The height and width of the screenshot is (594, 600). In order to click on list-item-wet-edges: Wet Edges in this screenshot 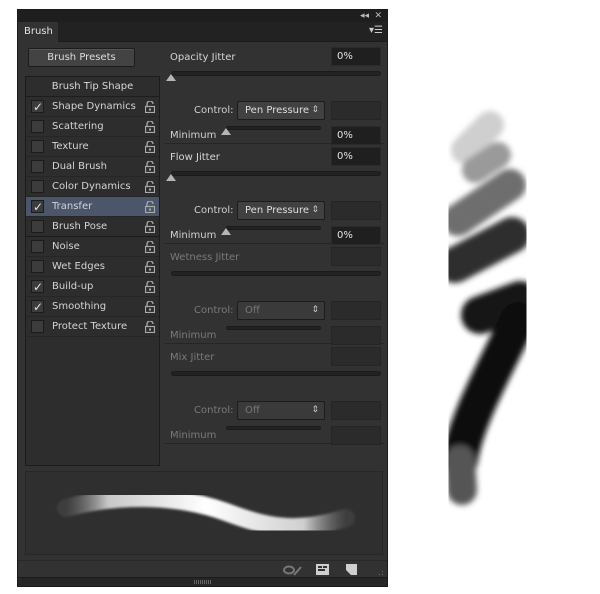, I will do `click(92, 267)`.